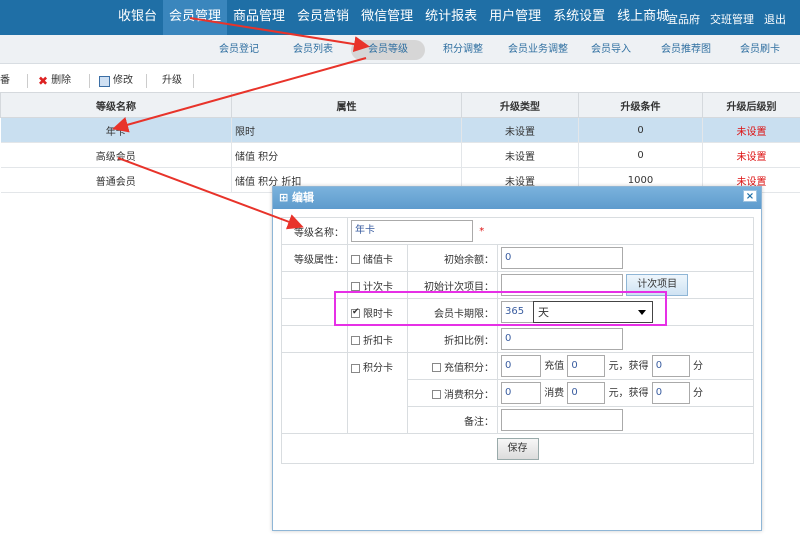  Describe the element at coordinates (697, 366) in the screenshot. I see `recharge-points-unit: 分` at that location.